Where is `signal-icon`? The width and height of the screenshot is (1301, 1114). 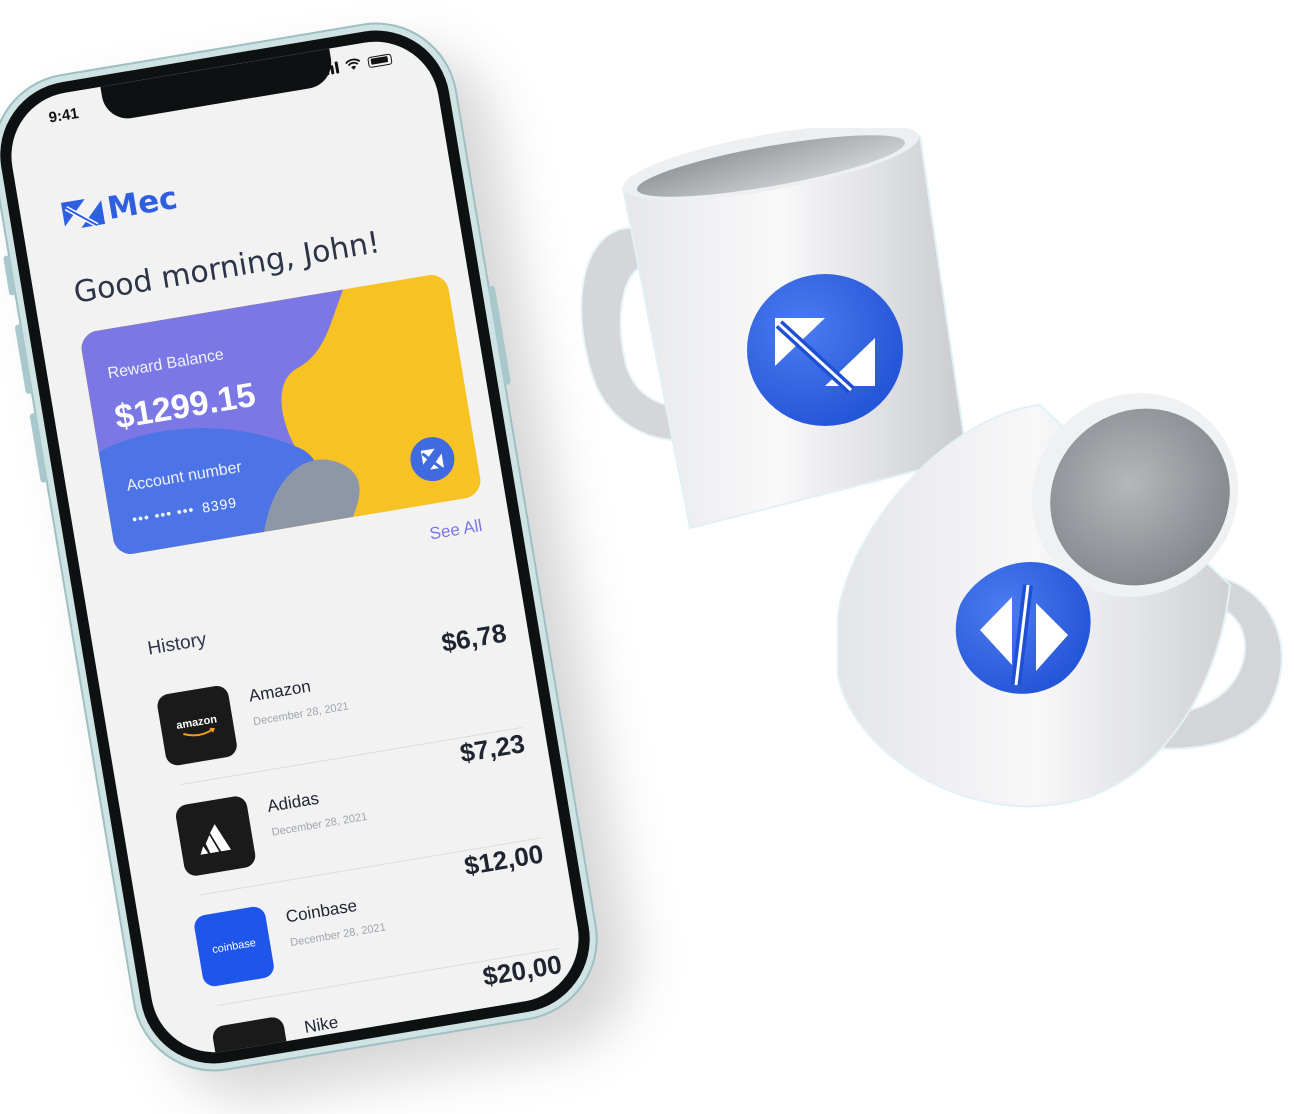
signal-icon is located at coordinates (330, 69).